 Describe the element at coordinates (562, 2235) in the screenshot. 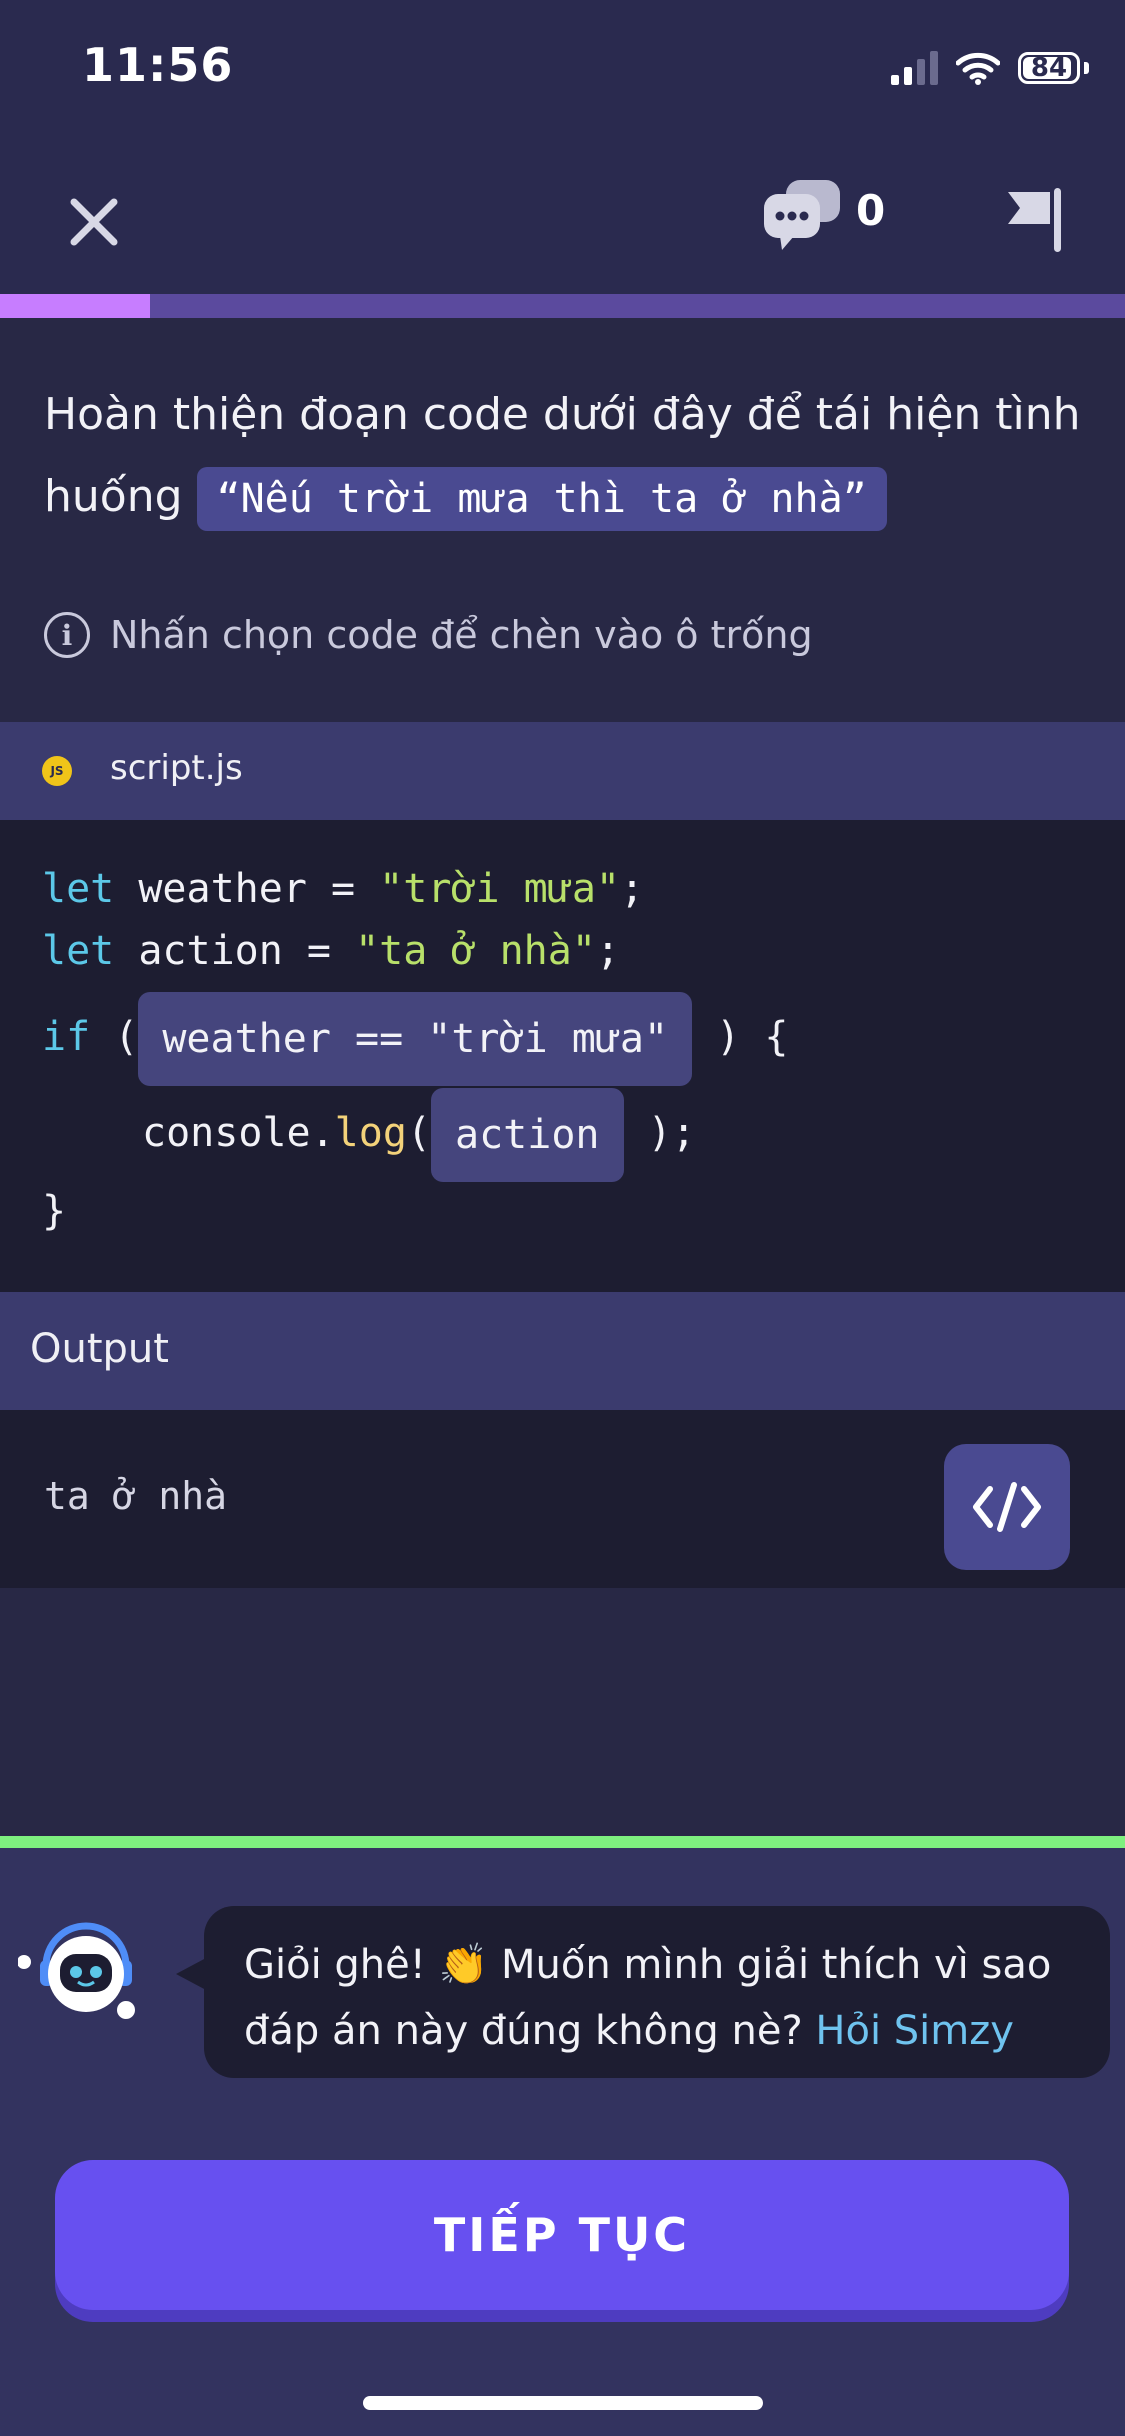

I see `continue-button: TIẾP TỤC` at that location.